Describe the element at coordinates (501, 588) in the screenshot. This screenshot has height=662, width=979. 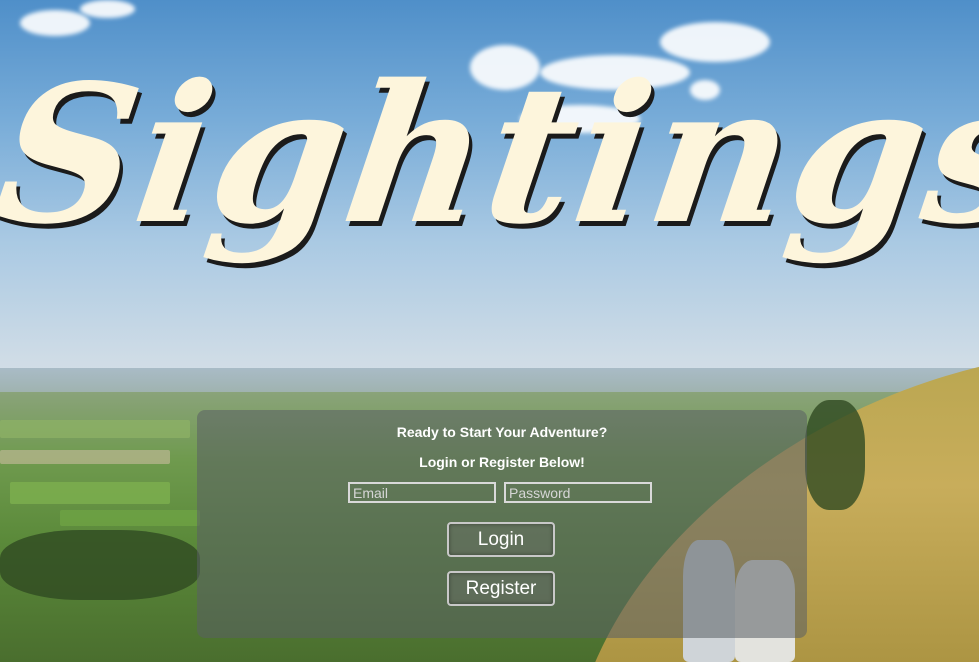
I see `register-button: Register` at that location.